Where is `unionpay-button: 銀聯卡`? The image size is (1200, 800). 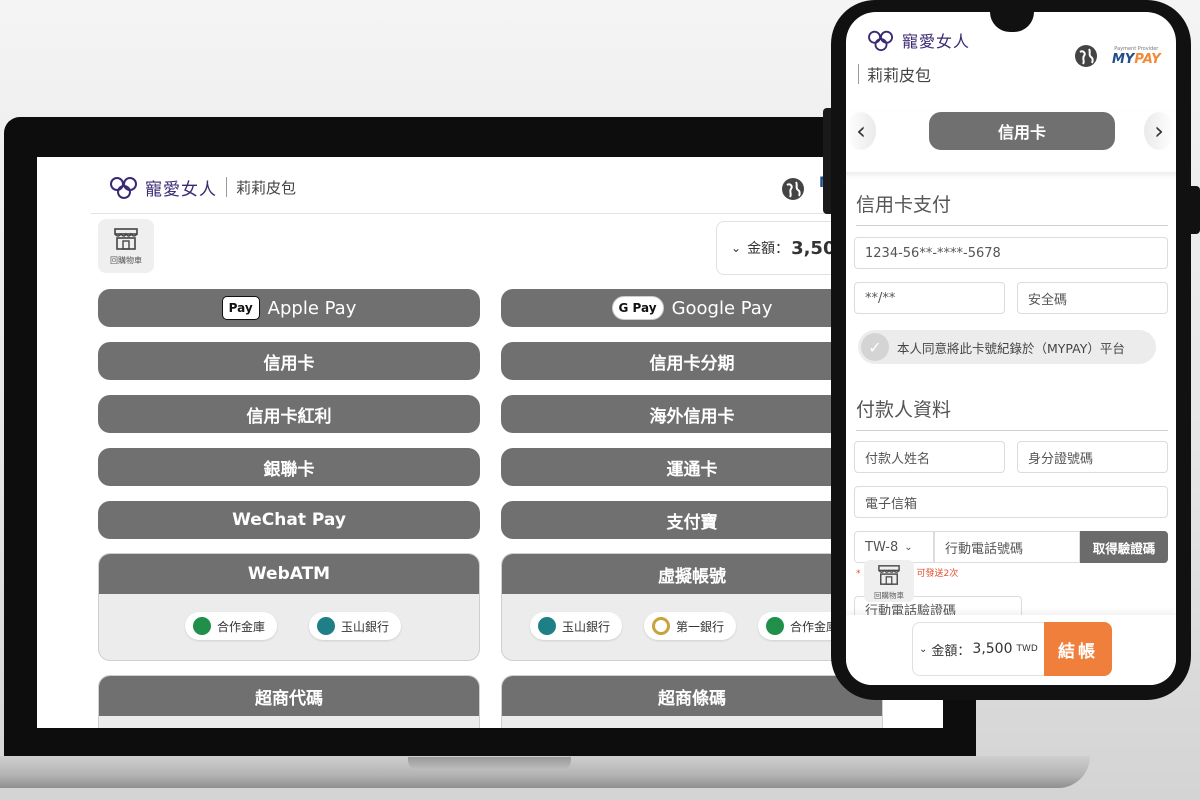 unionpay-button: 銀聯卡 is located at coordinates (289, 467).